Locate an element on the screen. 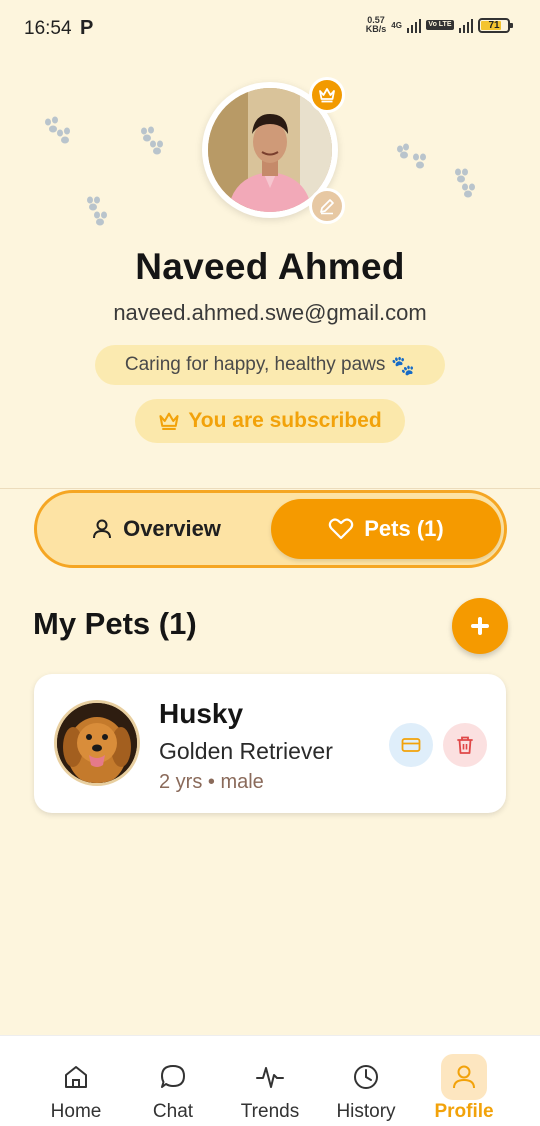 This screenshot has height=1126, width=540. volte-icon: Vo LTE is located at coordinates (440, 25).